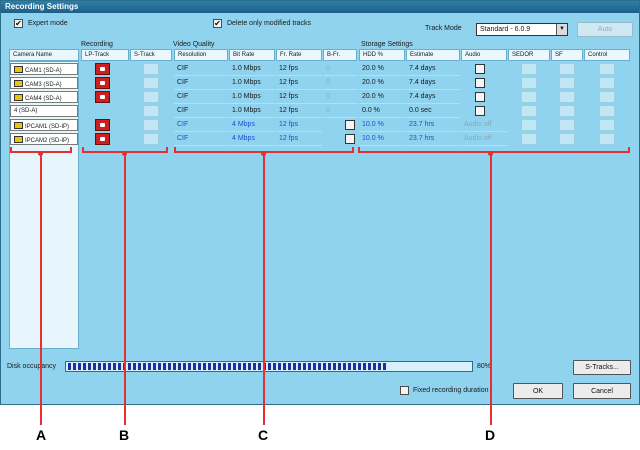  What do you see at coordinates (433, 139) in the screenshot?
I see `estimate-cell: 23.7 hrs` at bounding box center [433, 139].